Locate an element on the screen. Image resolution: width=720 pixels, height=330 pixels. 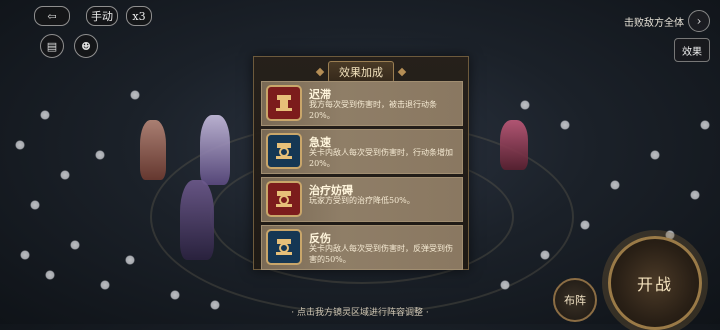
back-arrow-icon: ⇦ is located at coordinates (52, 16).